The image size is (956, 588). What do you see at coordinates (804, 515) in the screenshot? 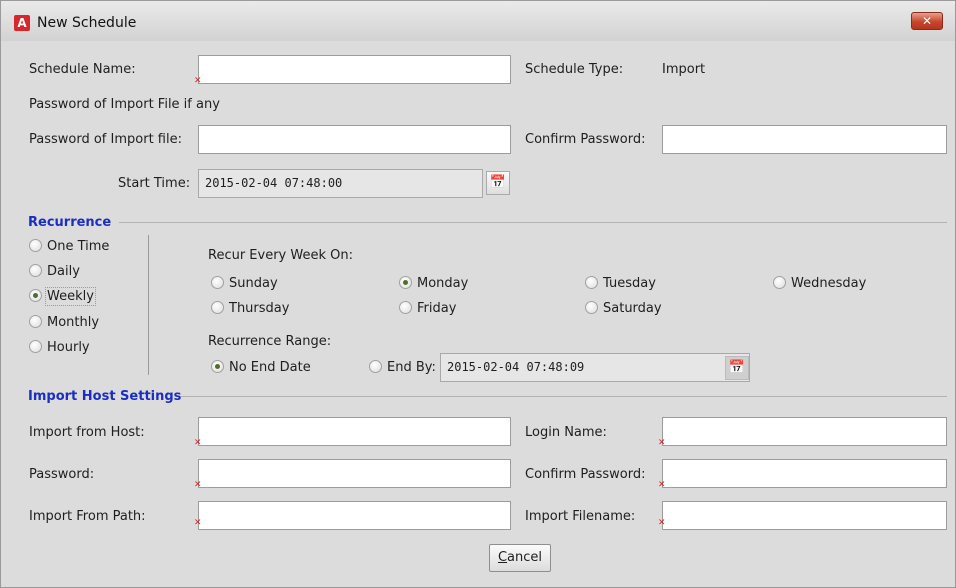
I see `import-filename-input` at bounding box center [804, 515].